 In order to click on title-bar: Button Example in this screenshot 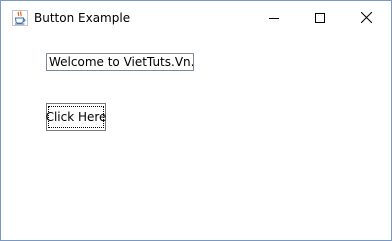, I will do `click(196, 17)`.